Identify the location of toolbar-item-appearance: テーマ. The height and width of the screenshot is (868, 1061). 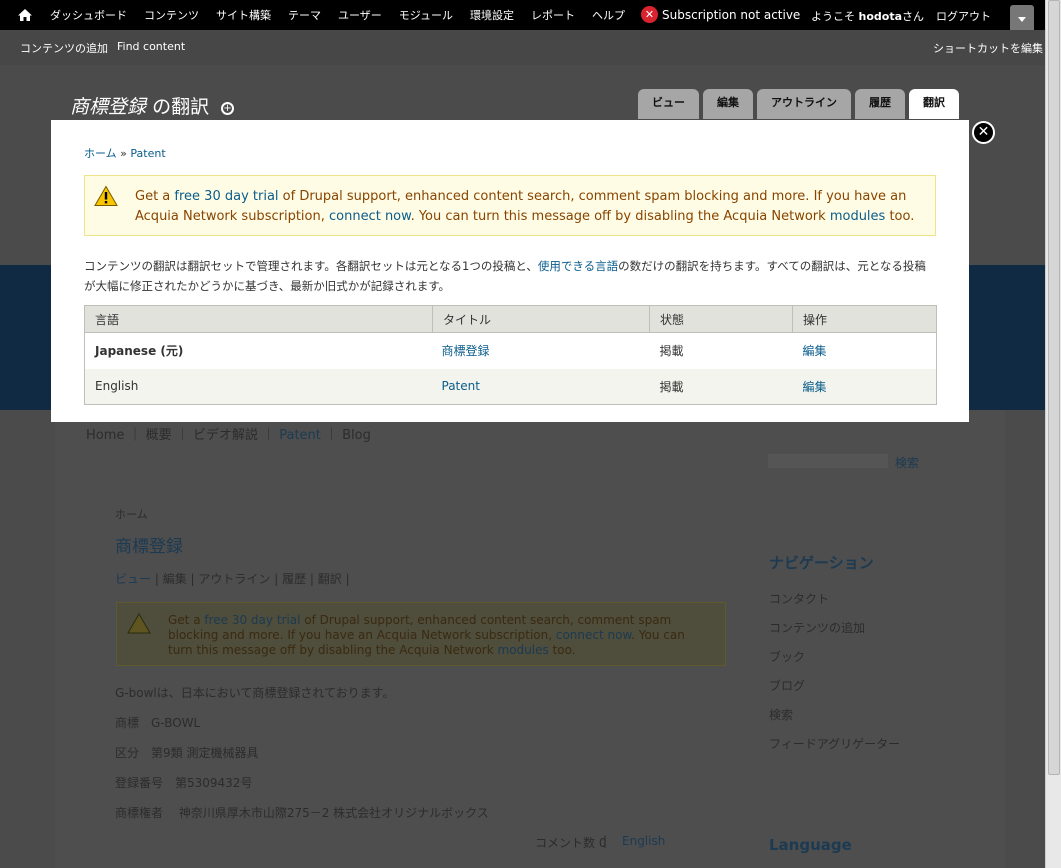
(304, 15).